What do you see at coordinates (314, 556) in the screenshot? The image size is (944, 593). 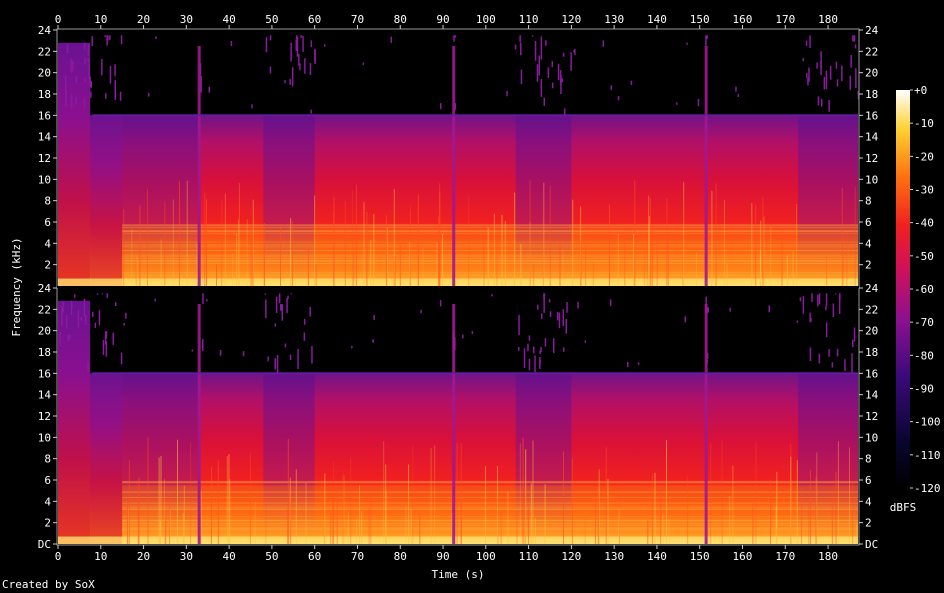 I see `x-tick-label-bottom: 60` at bounding box center [314, 556].